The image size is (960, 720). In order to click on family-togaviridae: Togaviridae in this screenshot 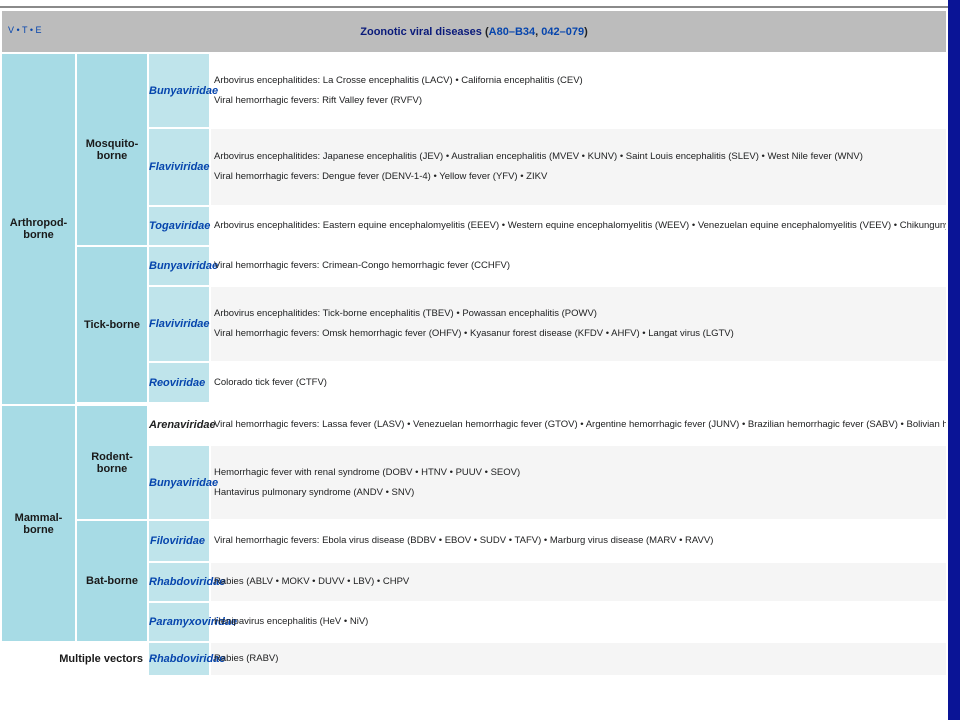, I will do `click(179, 226)`.